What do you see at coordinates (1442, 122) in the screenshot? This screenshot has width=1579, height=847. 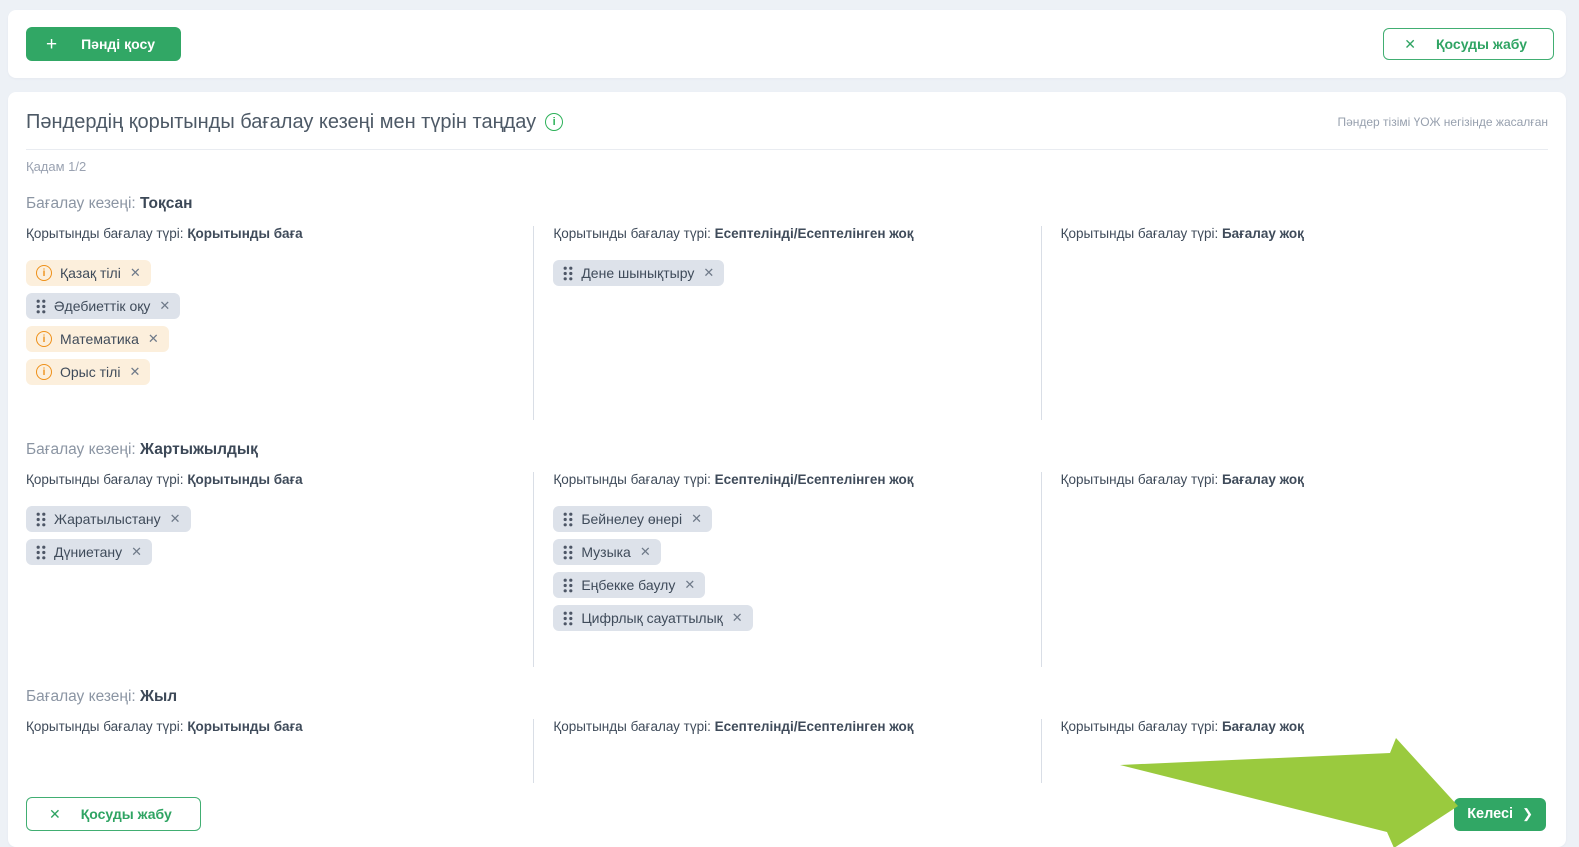 I see `source-note: Пәндер тізімі ҮОЖ негізінде жасалған` at bounding box center [1442, 122].